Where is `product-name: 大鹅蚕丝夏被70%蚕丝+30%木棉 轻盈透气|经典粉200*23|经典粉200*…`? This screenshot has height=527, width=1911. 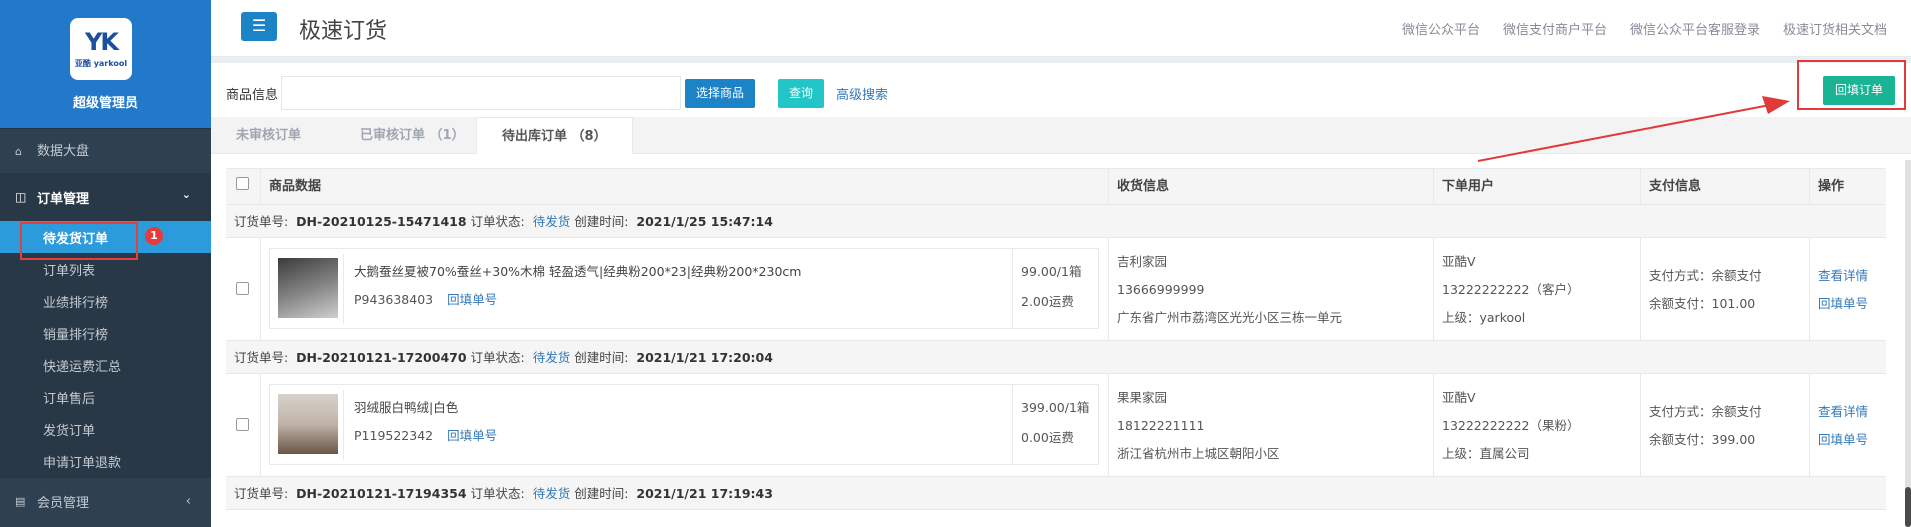
product-name: 大鹅蚕丝夏被70%蚕丝+30%木棉 轻盈透气|经典粉200*23|经典粉200*… is located at coordinates (578, 271).